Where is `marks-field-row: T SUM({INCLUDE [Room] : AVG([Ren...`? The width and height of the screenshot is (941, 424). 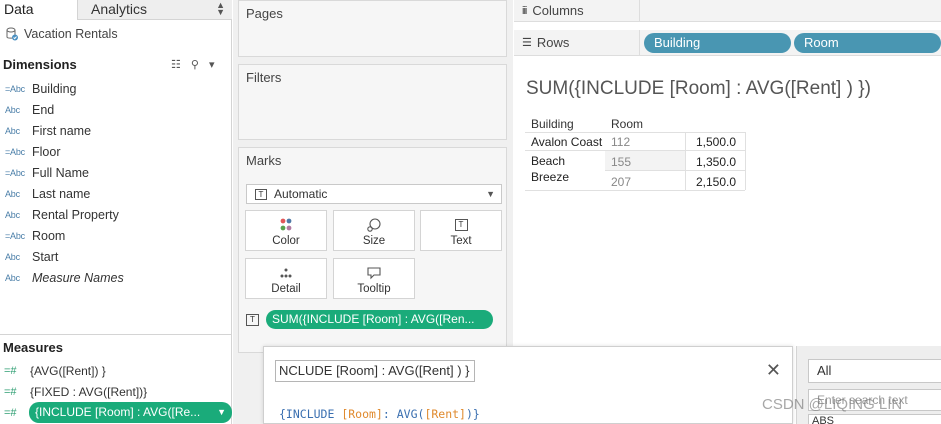 marks-field-row: T SUM({INCLUDE [Room] : AVG([Ren... is located at coordinates (369, 319).